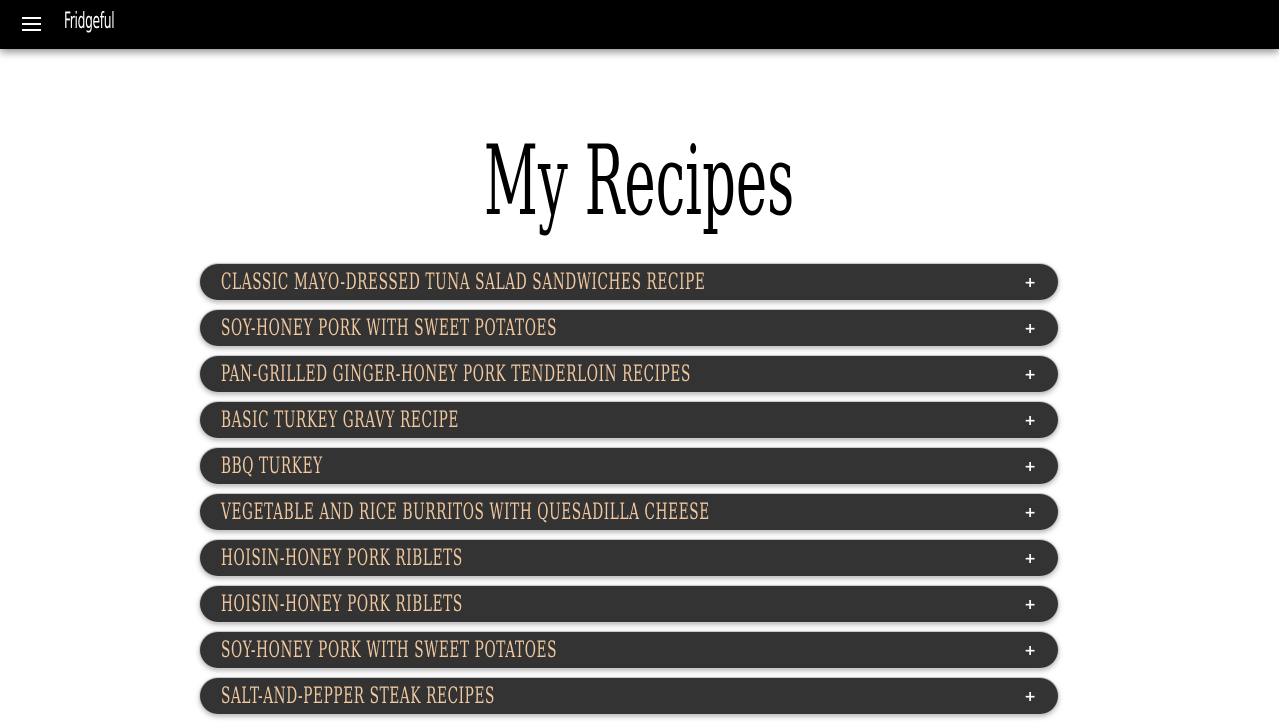 Image resolution: width=1279 pixels, height=725 pixels. Describe the element at coordinates (639, 24) in the screenshot. I see `top-app-bar: Fridgeful` at that location.